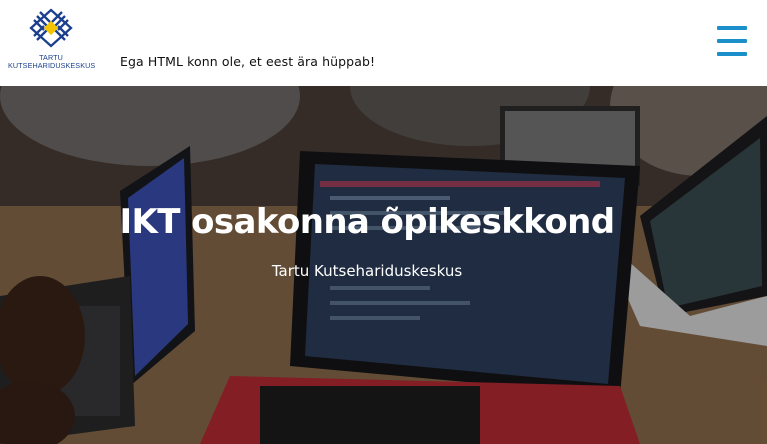  What do you see at coordinates (367, 271) in the screenshot?
I see `hero-subtitle: Tartu Kutsehariduskeskus` at bounding box center [367, 271].